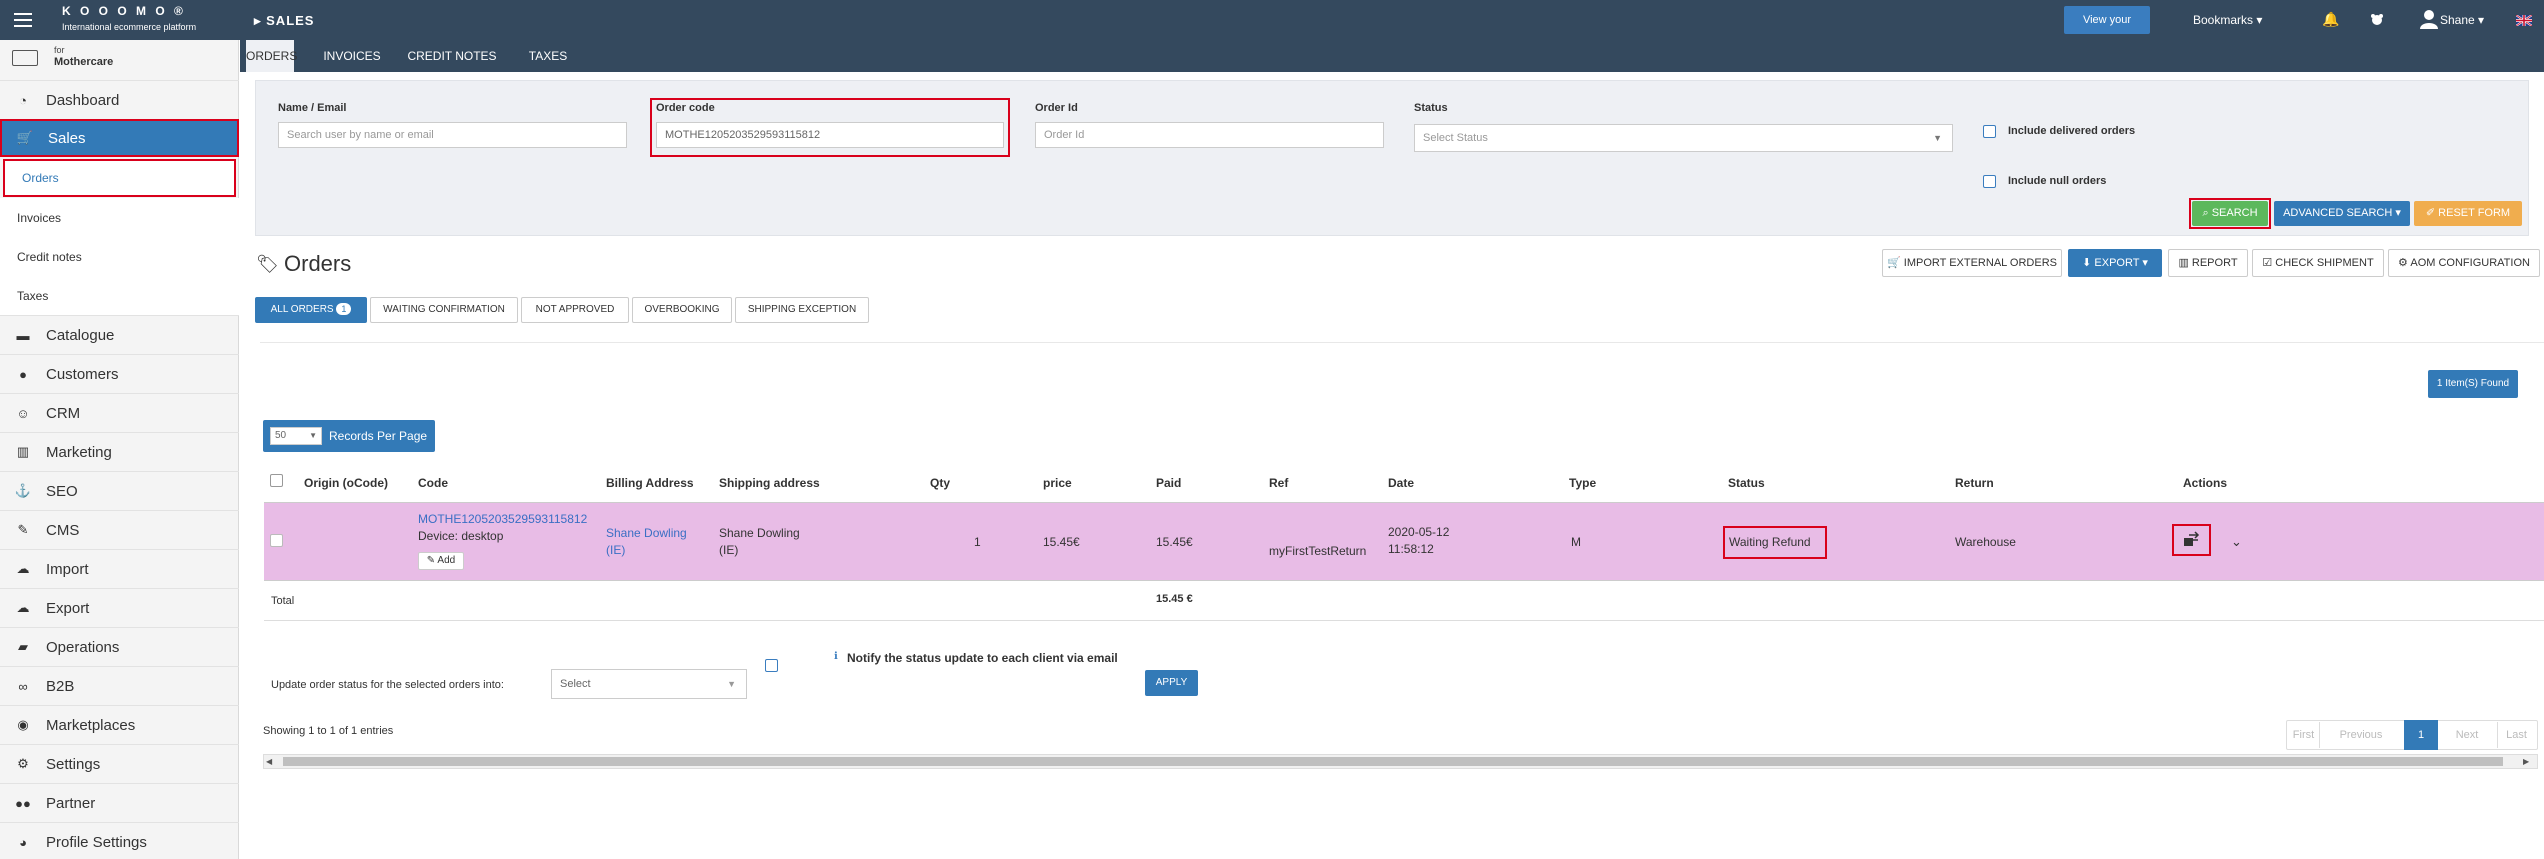  I want to click on column-header-billing-address: Billing Address, so click(650, 483).